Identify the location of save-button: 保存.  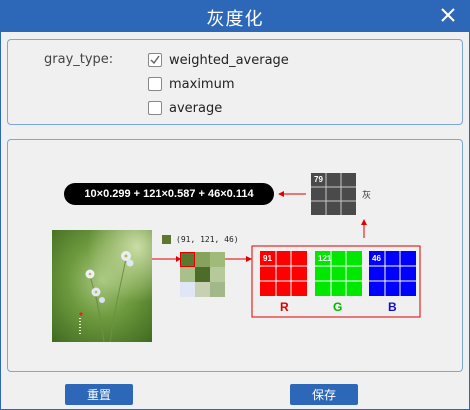
(324, 394).